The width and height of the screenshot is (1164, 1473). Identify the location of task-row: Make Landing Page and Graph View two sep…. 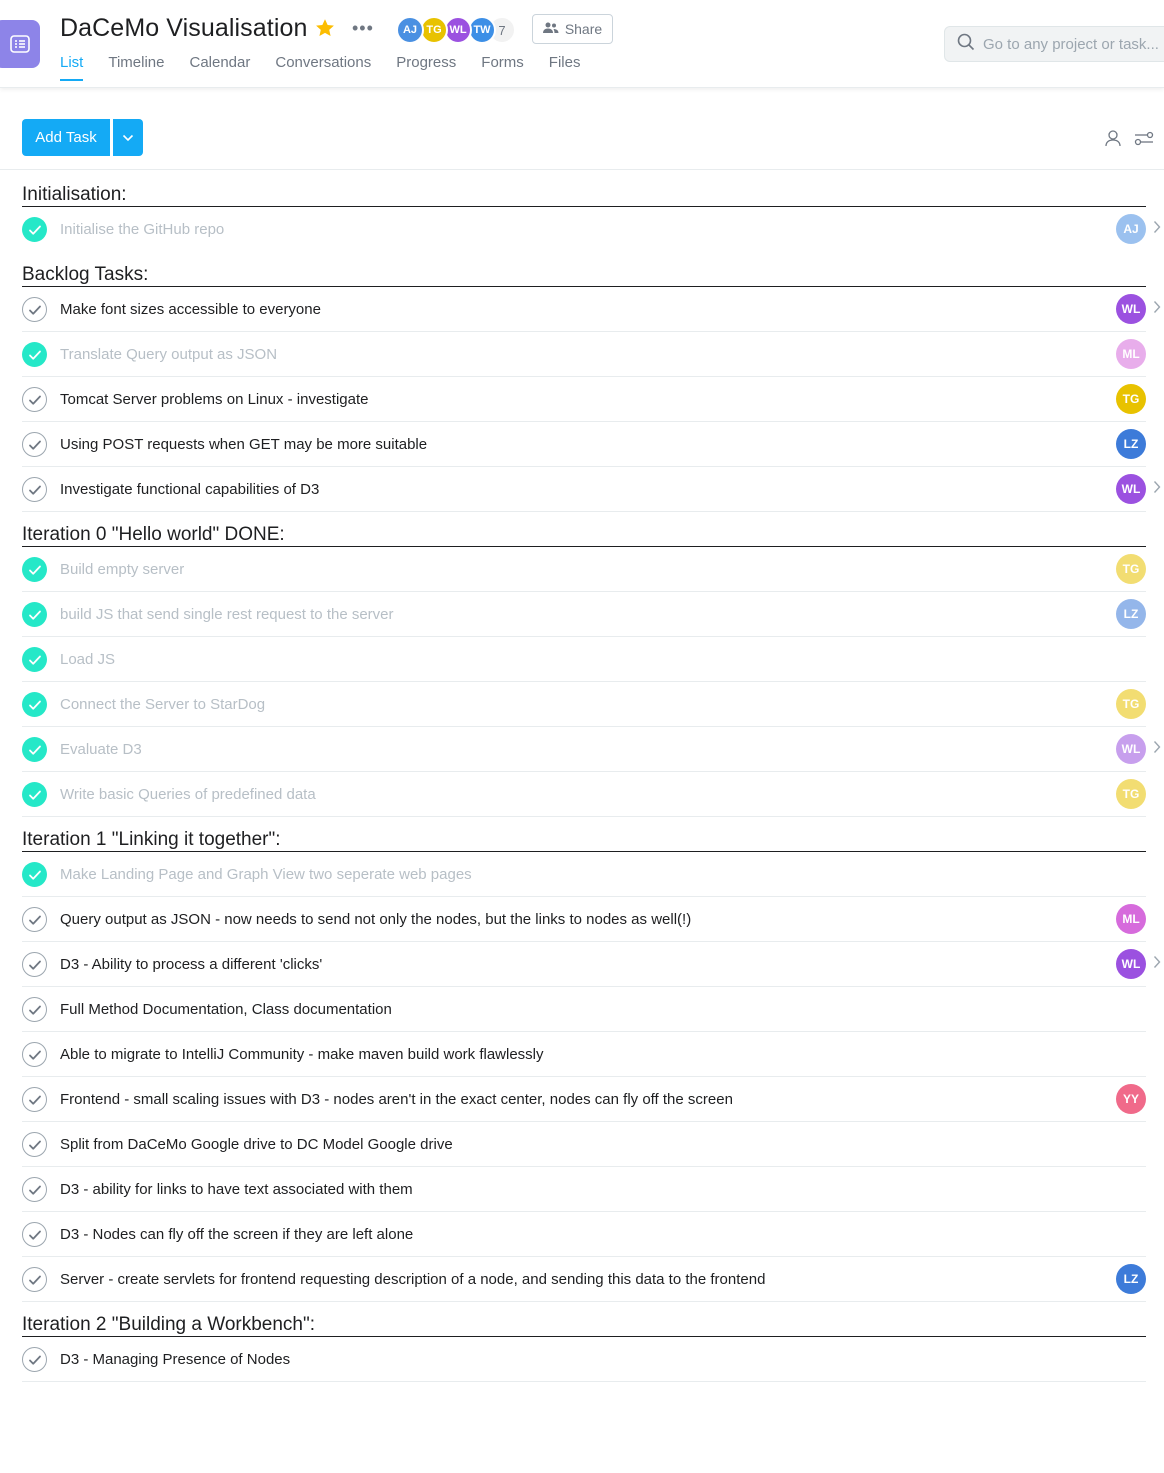
(584, 874).